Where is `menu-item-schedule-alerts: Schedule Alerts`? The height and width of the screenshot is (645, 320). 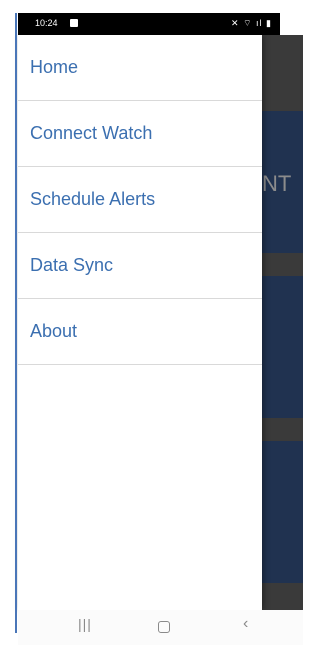
menu-item-schedule-alerts: Schedule Alerts is located at coordinates (140, 200).